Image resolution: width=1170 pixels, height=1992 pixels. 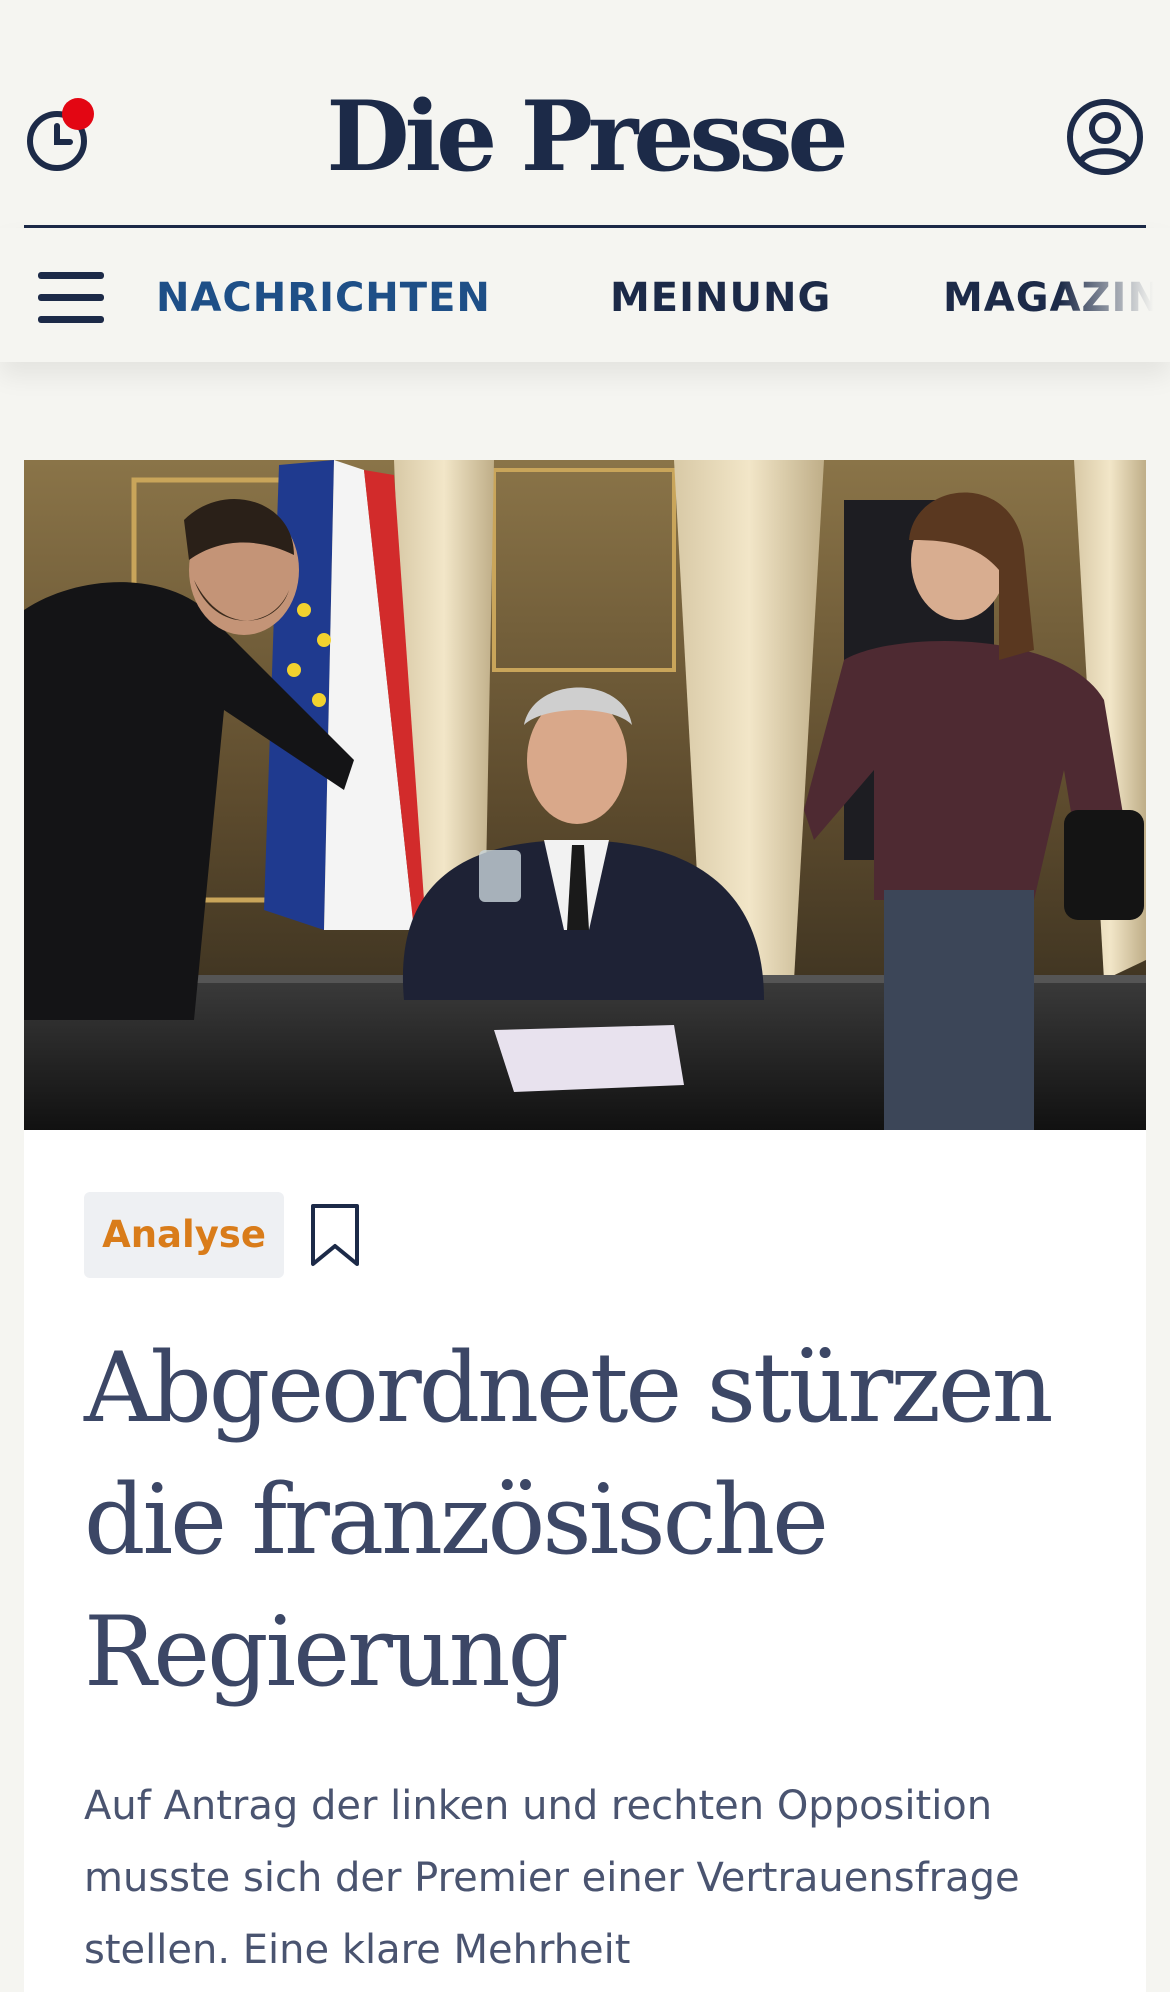 What do you see at coordinates (585, 295) in the screenshot?
I see `section-nav: NACHRICHTEN MEINUNG MAGAZIN` at bounding box center [585, 295].